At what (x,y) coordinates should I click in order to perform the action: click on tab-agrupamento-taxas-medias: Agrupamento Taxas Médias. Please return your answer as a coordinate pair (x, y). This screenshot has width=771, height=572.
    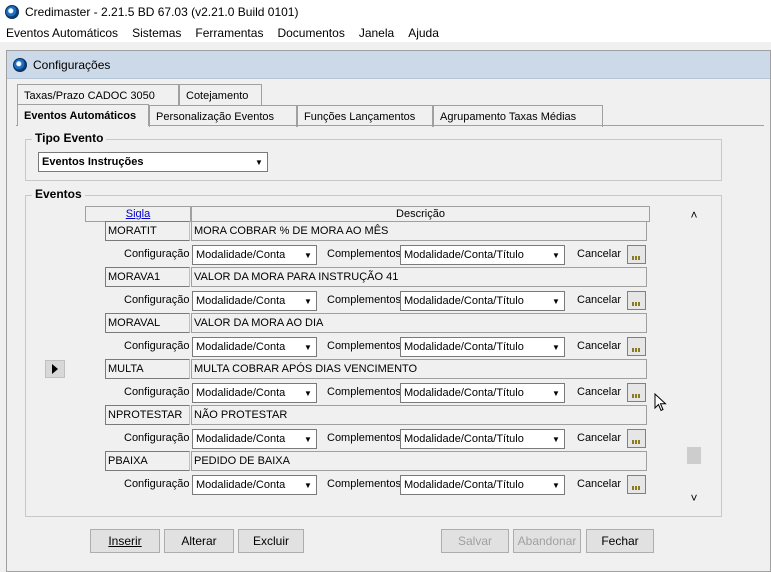
    Looking at the image, I should click on (518, 116).